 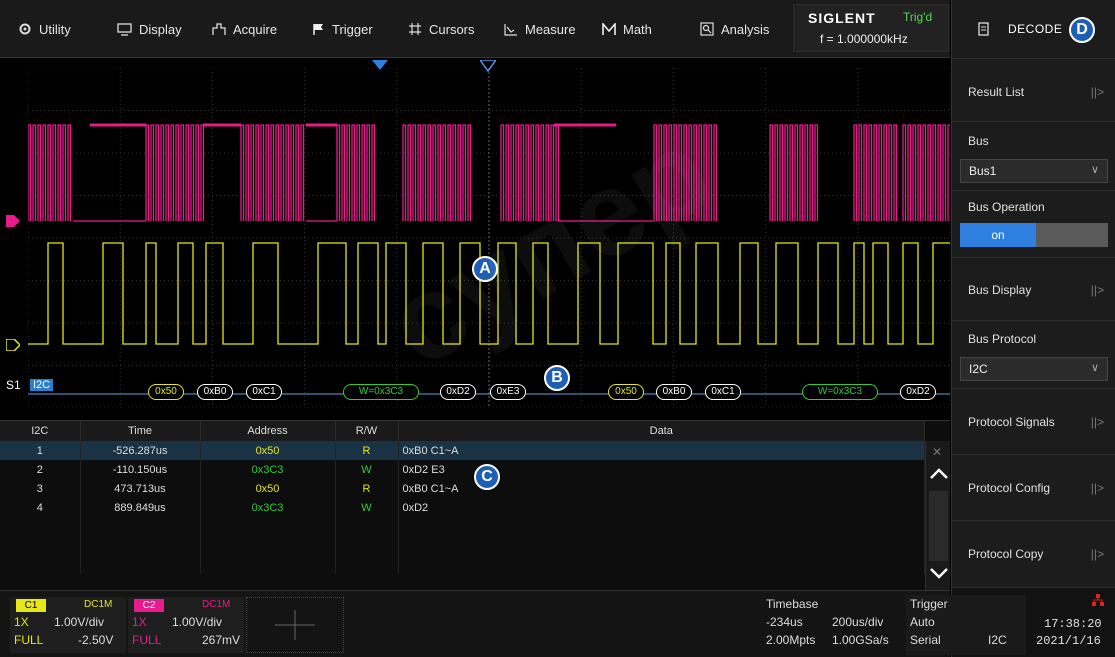 What do you see at coordinates (1033, 89) in the screenshot?
I see `result-list-button: Result List ||>` at bounding box center [1033, 89].